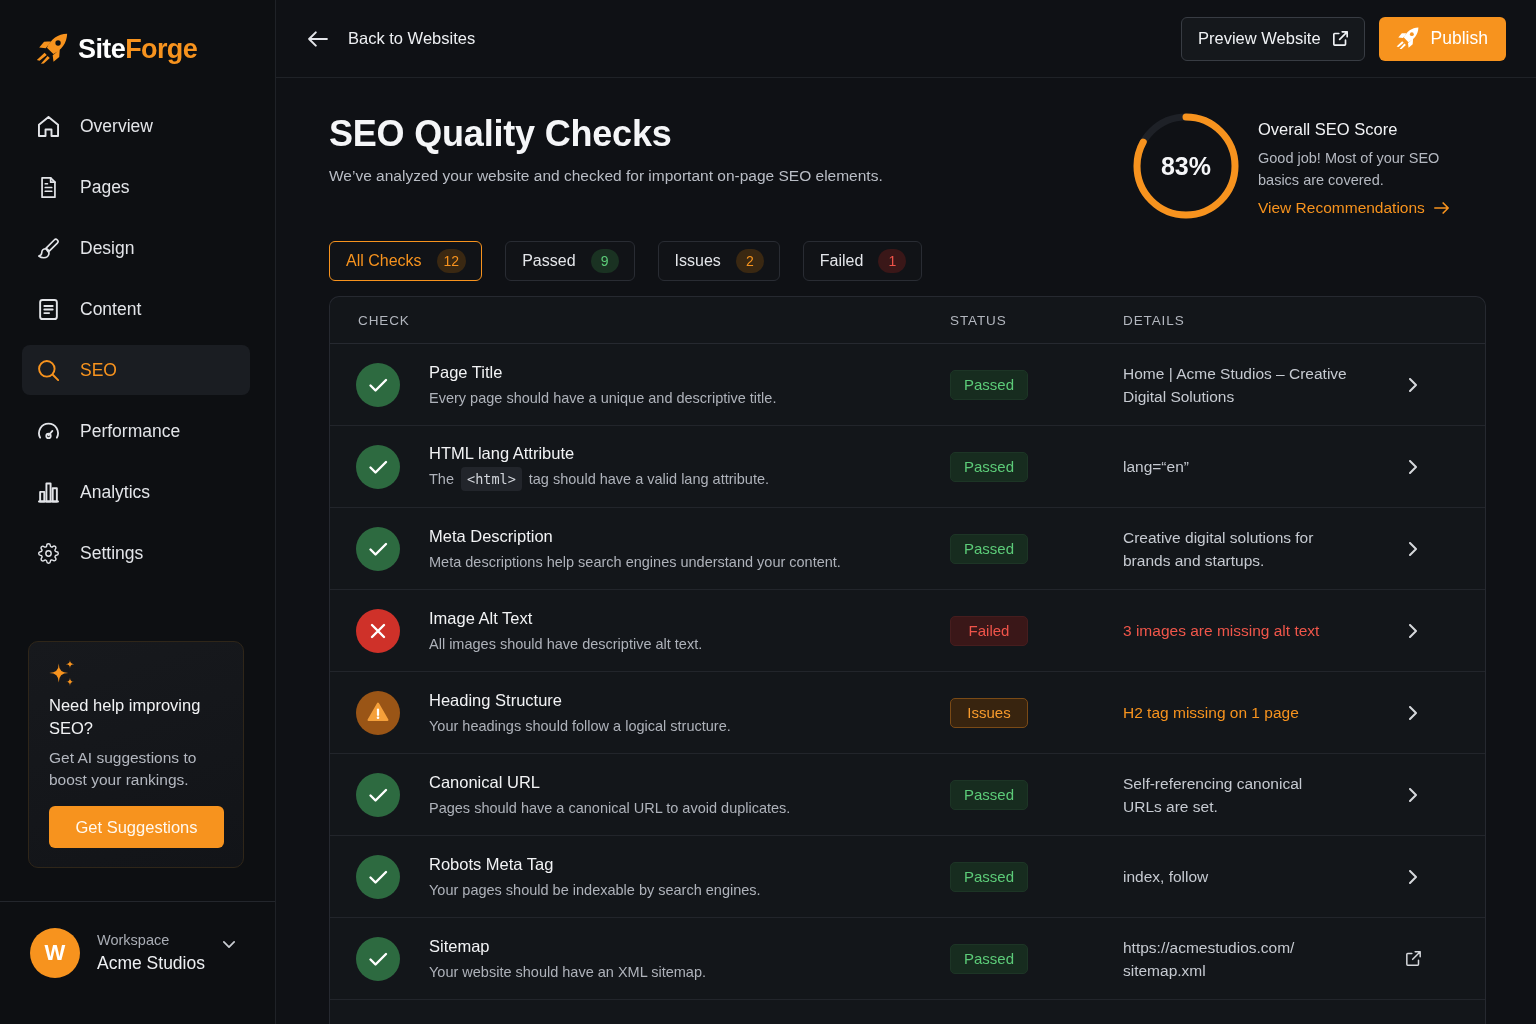  Describe the element at coordinates (48, 553) in the screenshot. I see `settings-icon` at that location.